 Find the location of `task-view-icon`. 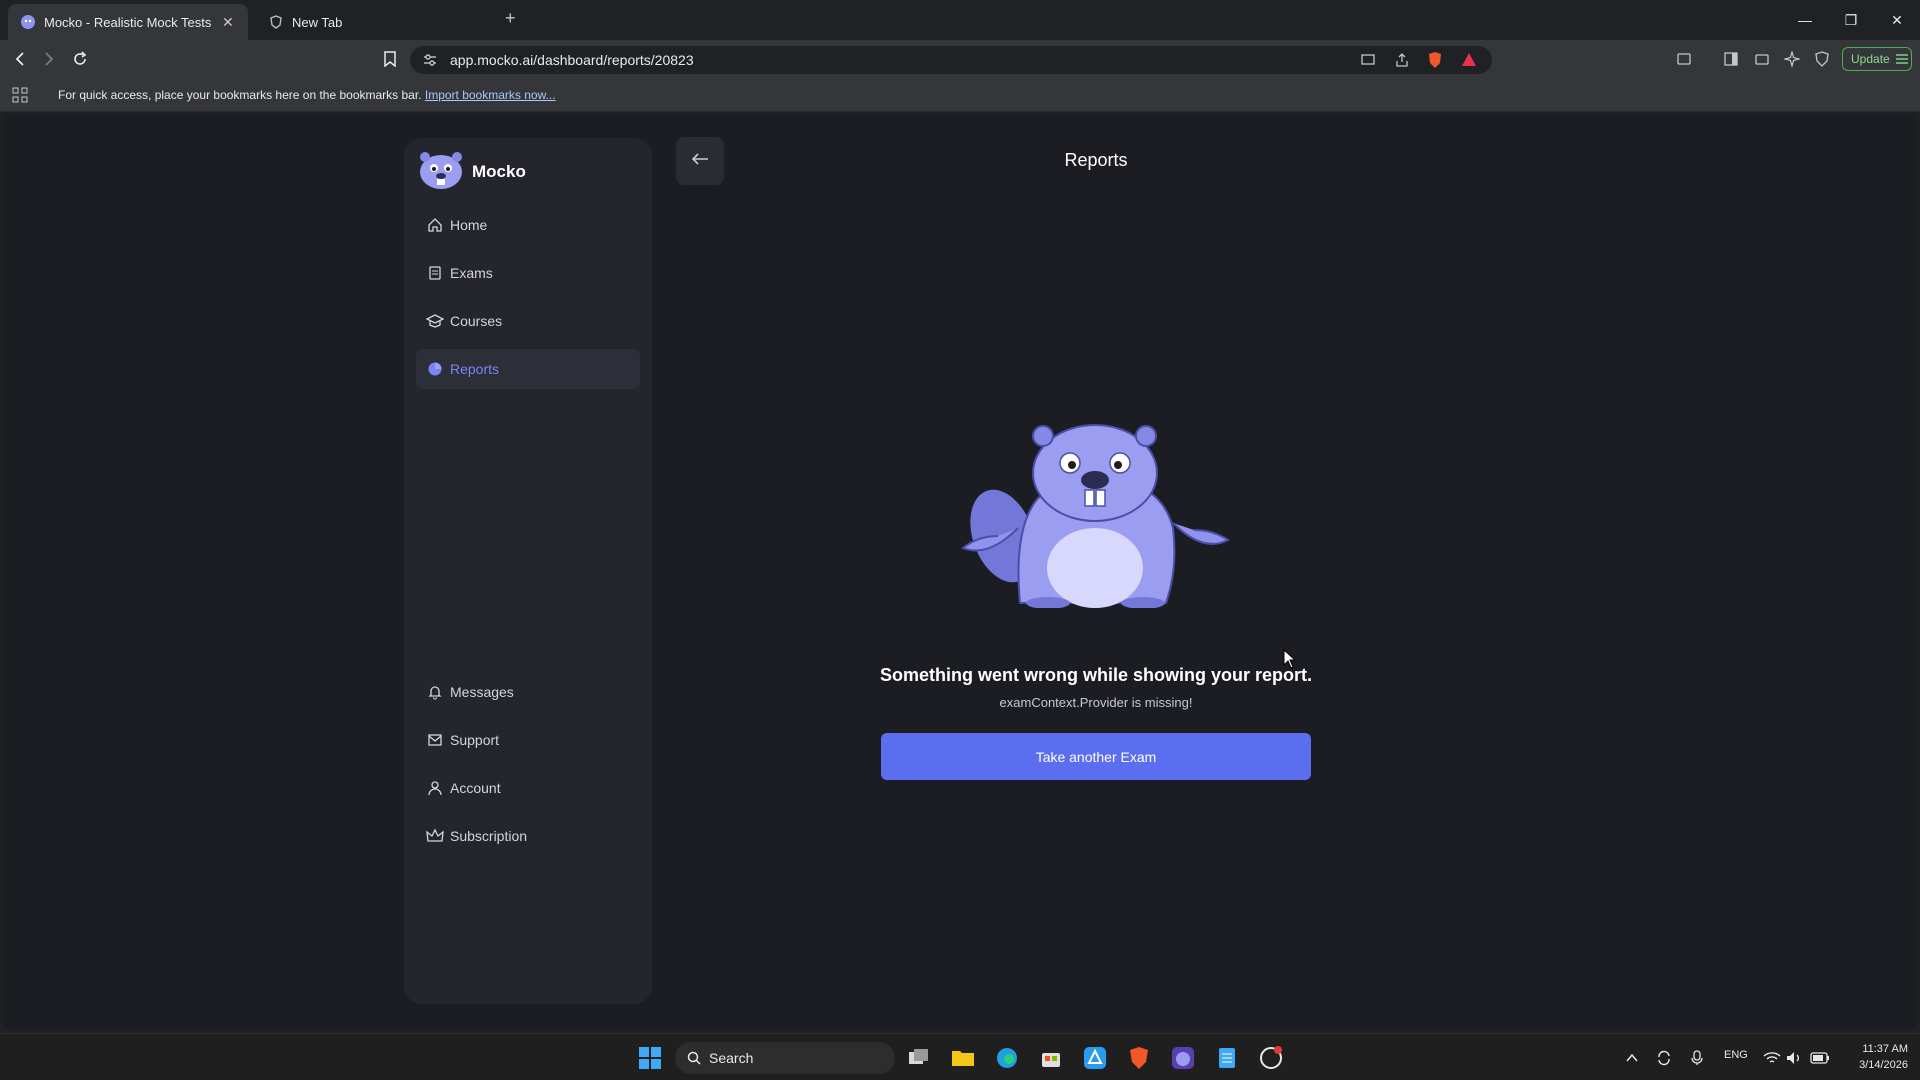

task-view-icon is located at coordinates (919, 1058).